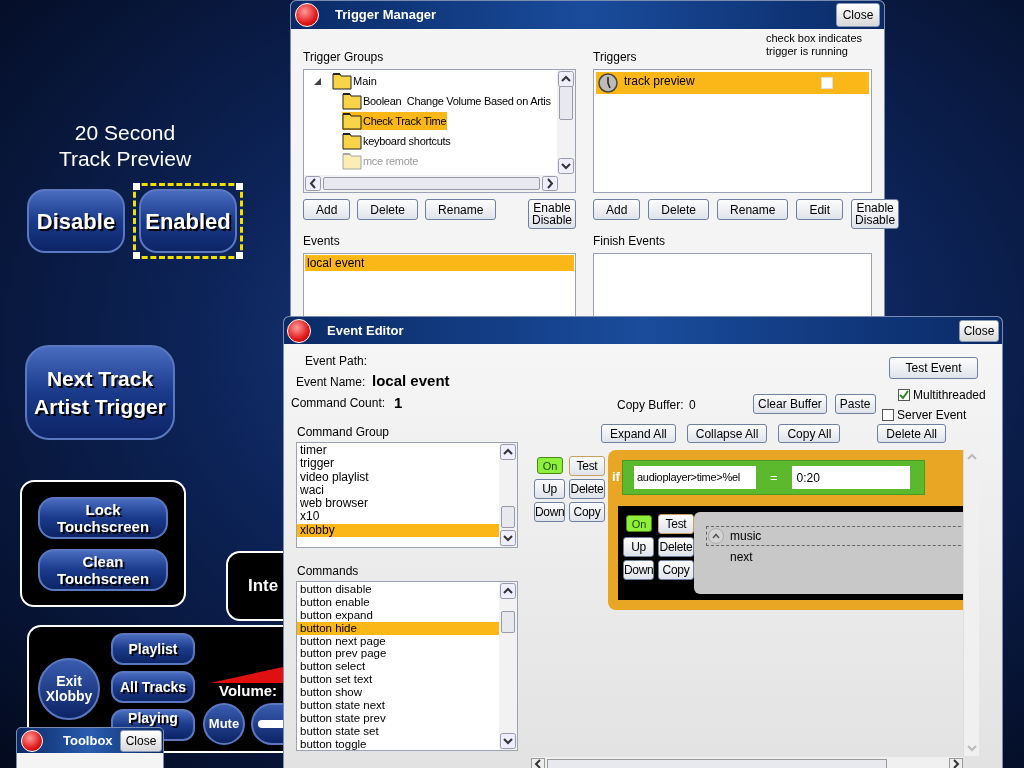  Describe the element at coordinates (911, 433) in the screenshot. I see `toolbar-button: Delete All` at that location.